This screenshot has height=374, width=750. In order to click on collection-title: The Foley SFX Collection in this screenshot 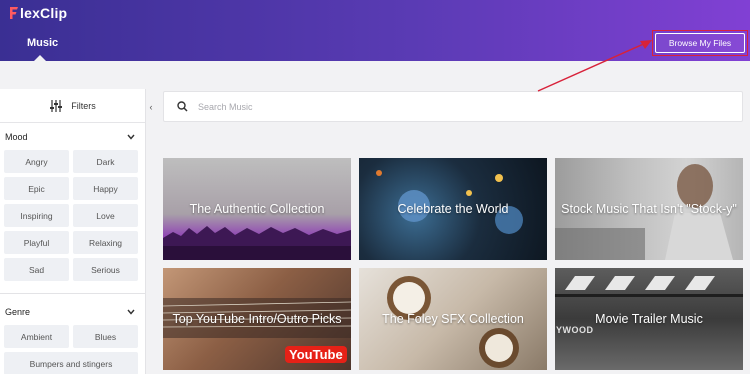, I will do `click(453, 319)`.